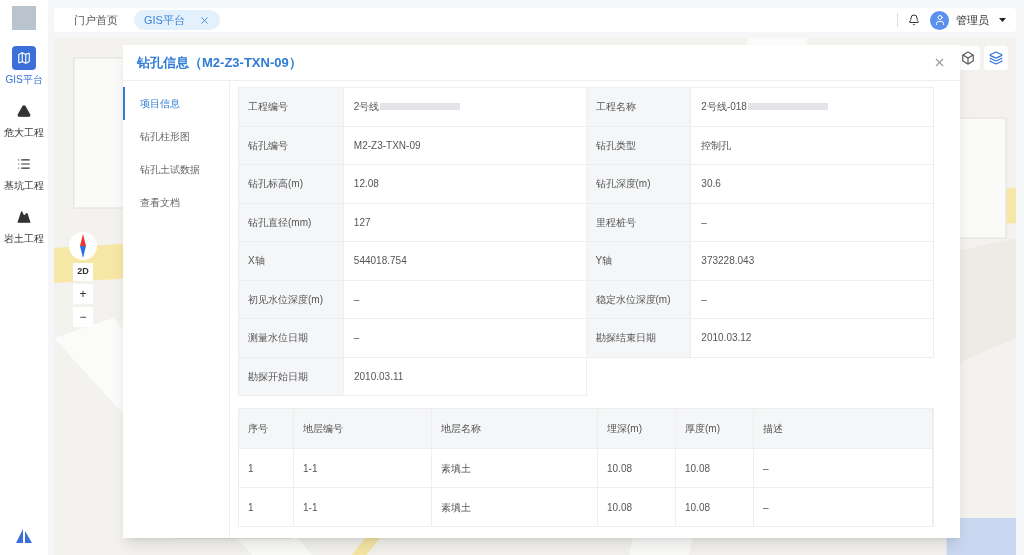 Image resolution: width=1024 pixels, height=555 pixels. Describe the element at coordinates (972, 20) in the screenshot. I see `user-name: 管理员` at that location.